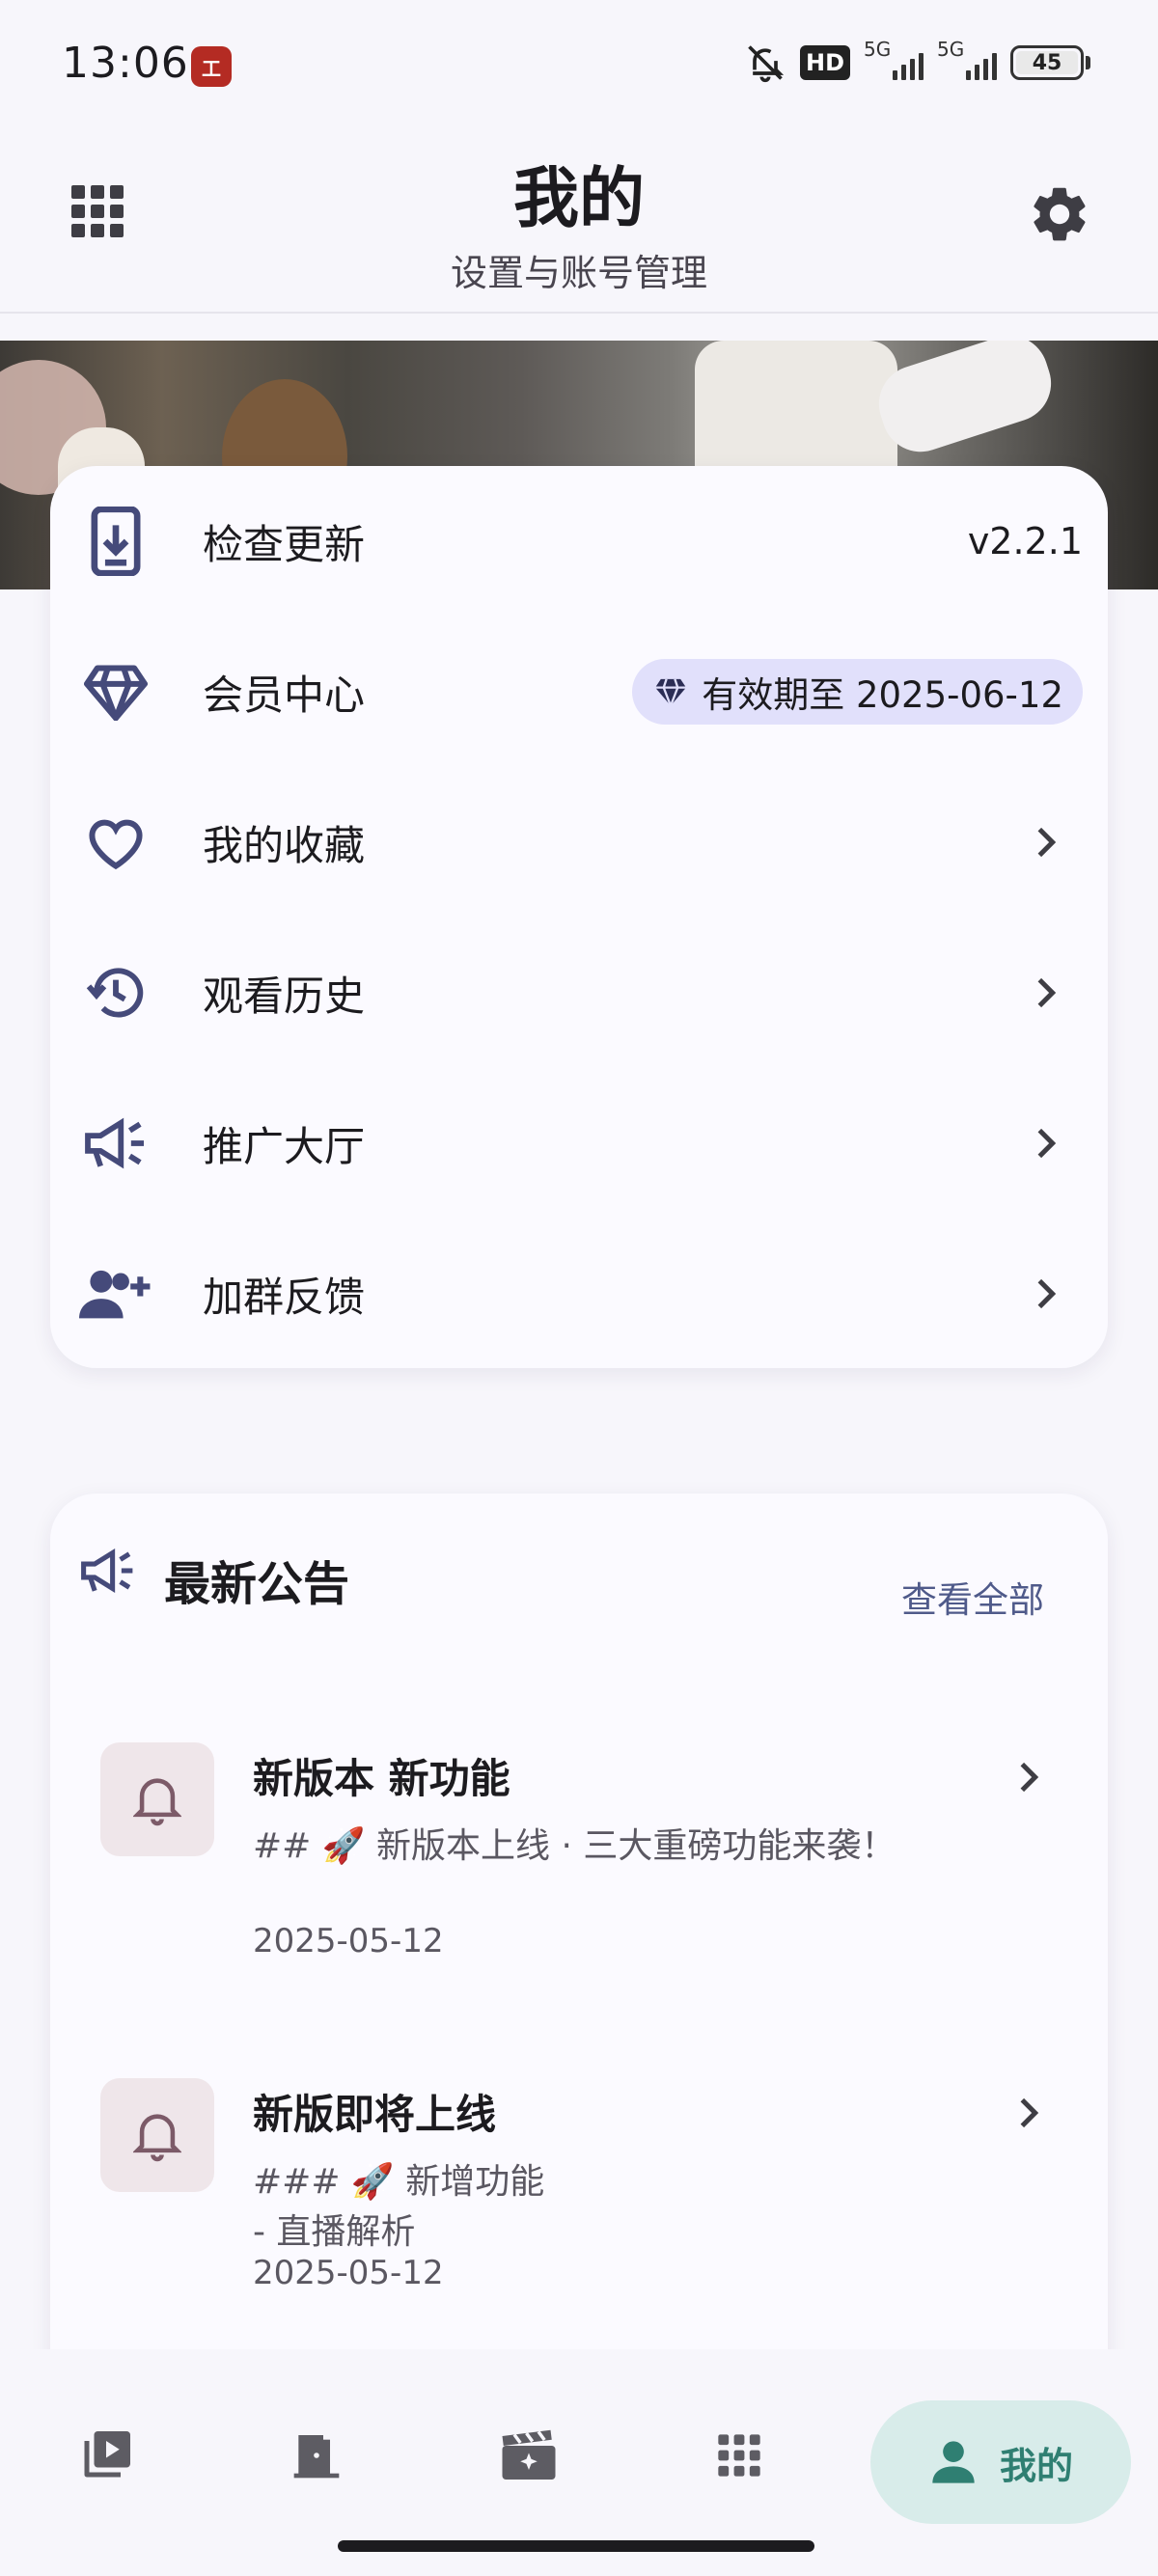 Image resolution: width=1158 pixels, height=2576 pixels. What do you see at coordinates (115, 541) in the screenshot?
I see `download-phone-icon` at bounding box center [115, 541].